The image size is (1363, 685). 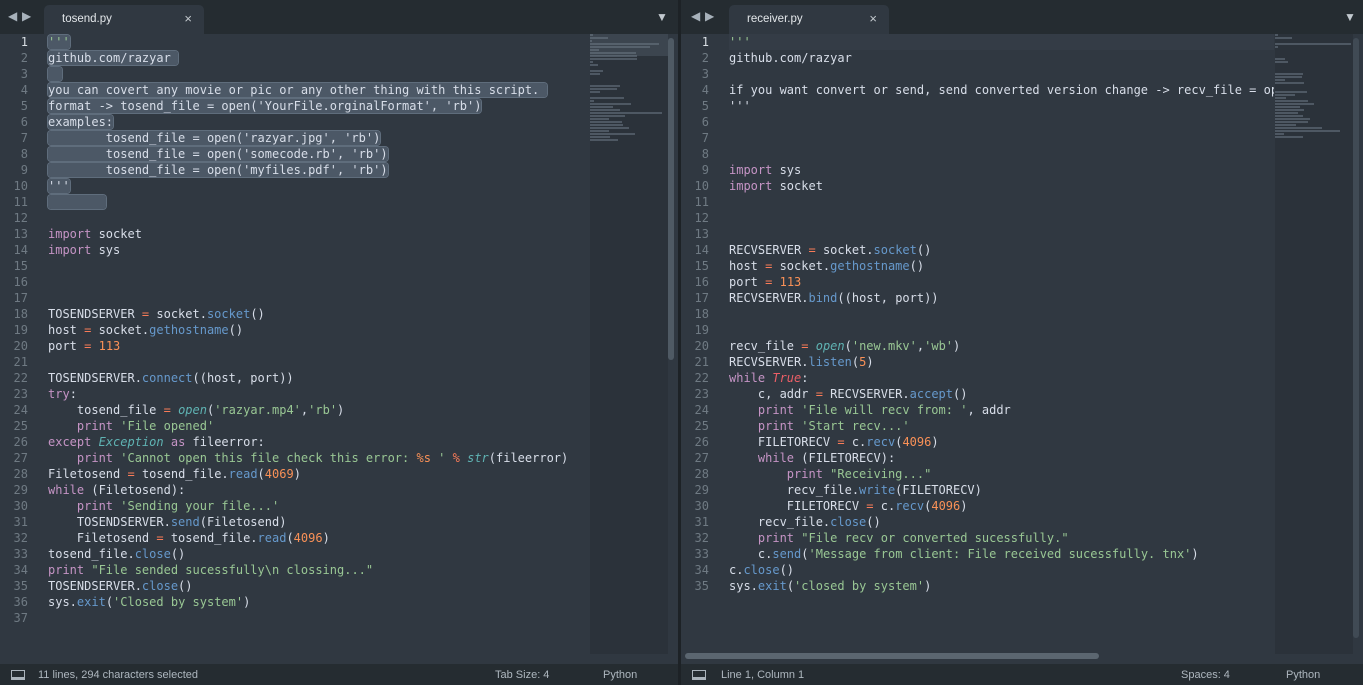 I want to click on code-line: while True:, so click(x=1001, y=378).